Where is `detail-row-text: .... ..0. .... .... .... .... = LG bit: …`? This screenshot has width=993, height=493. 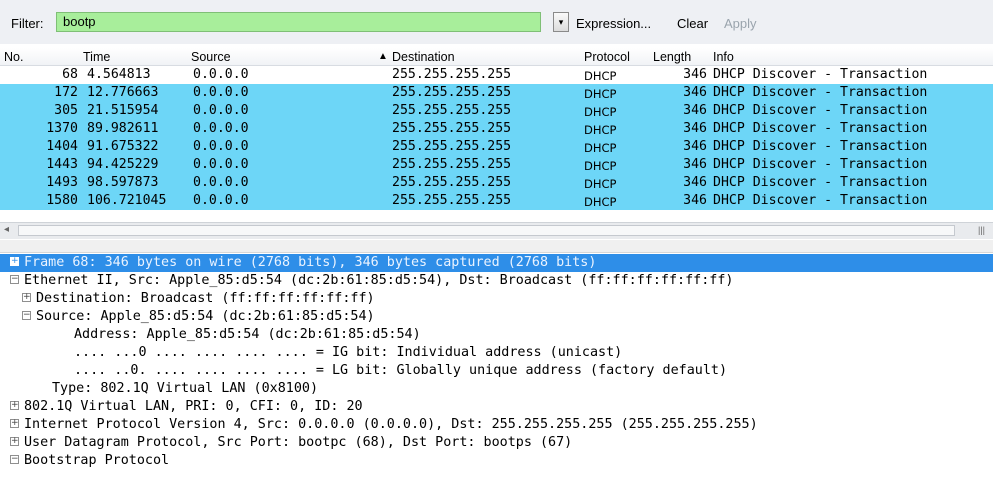
detail-row-text: .... ..0. .... .... .... .... = LG bit: … is located at coordinates (401, 370).